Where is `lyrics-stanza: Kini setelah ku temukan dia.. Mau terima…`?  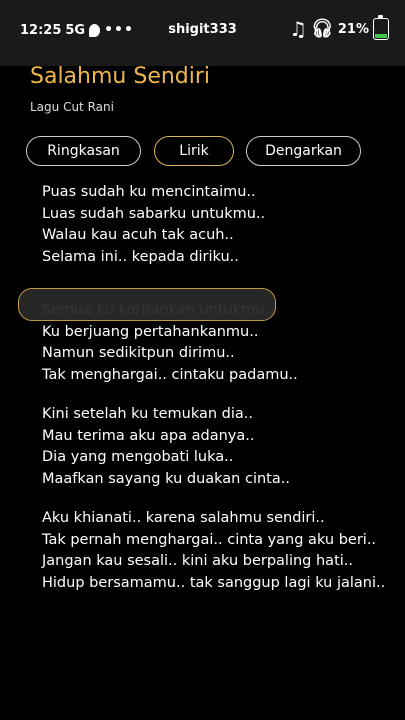 lyrics-stanza: Kini setelah ku temukan dia.. Mau terima… is located at coordinates (217, 447).